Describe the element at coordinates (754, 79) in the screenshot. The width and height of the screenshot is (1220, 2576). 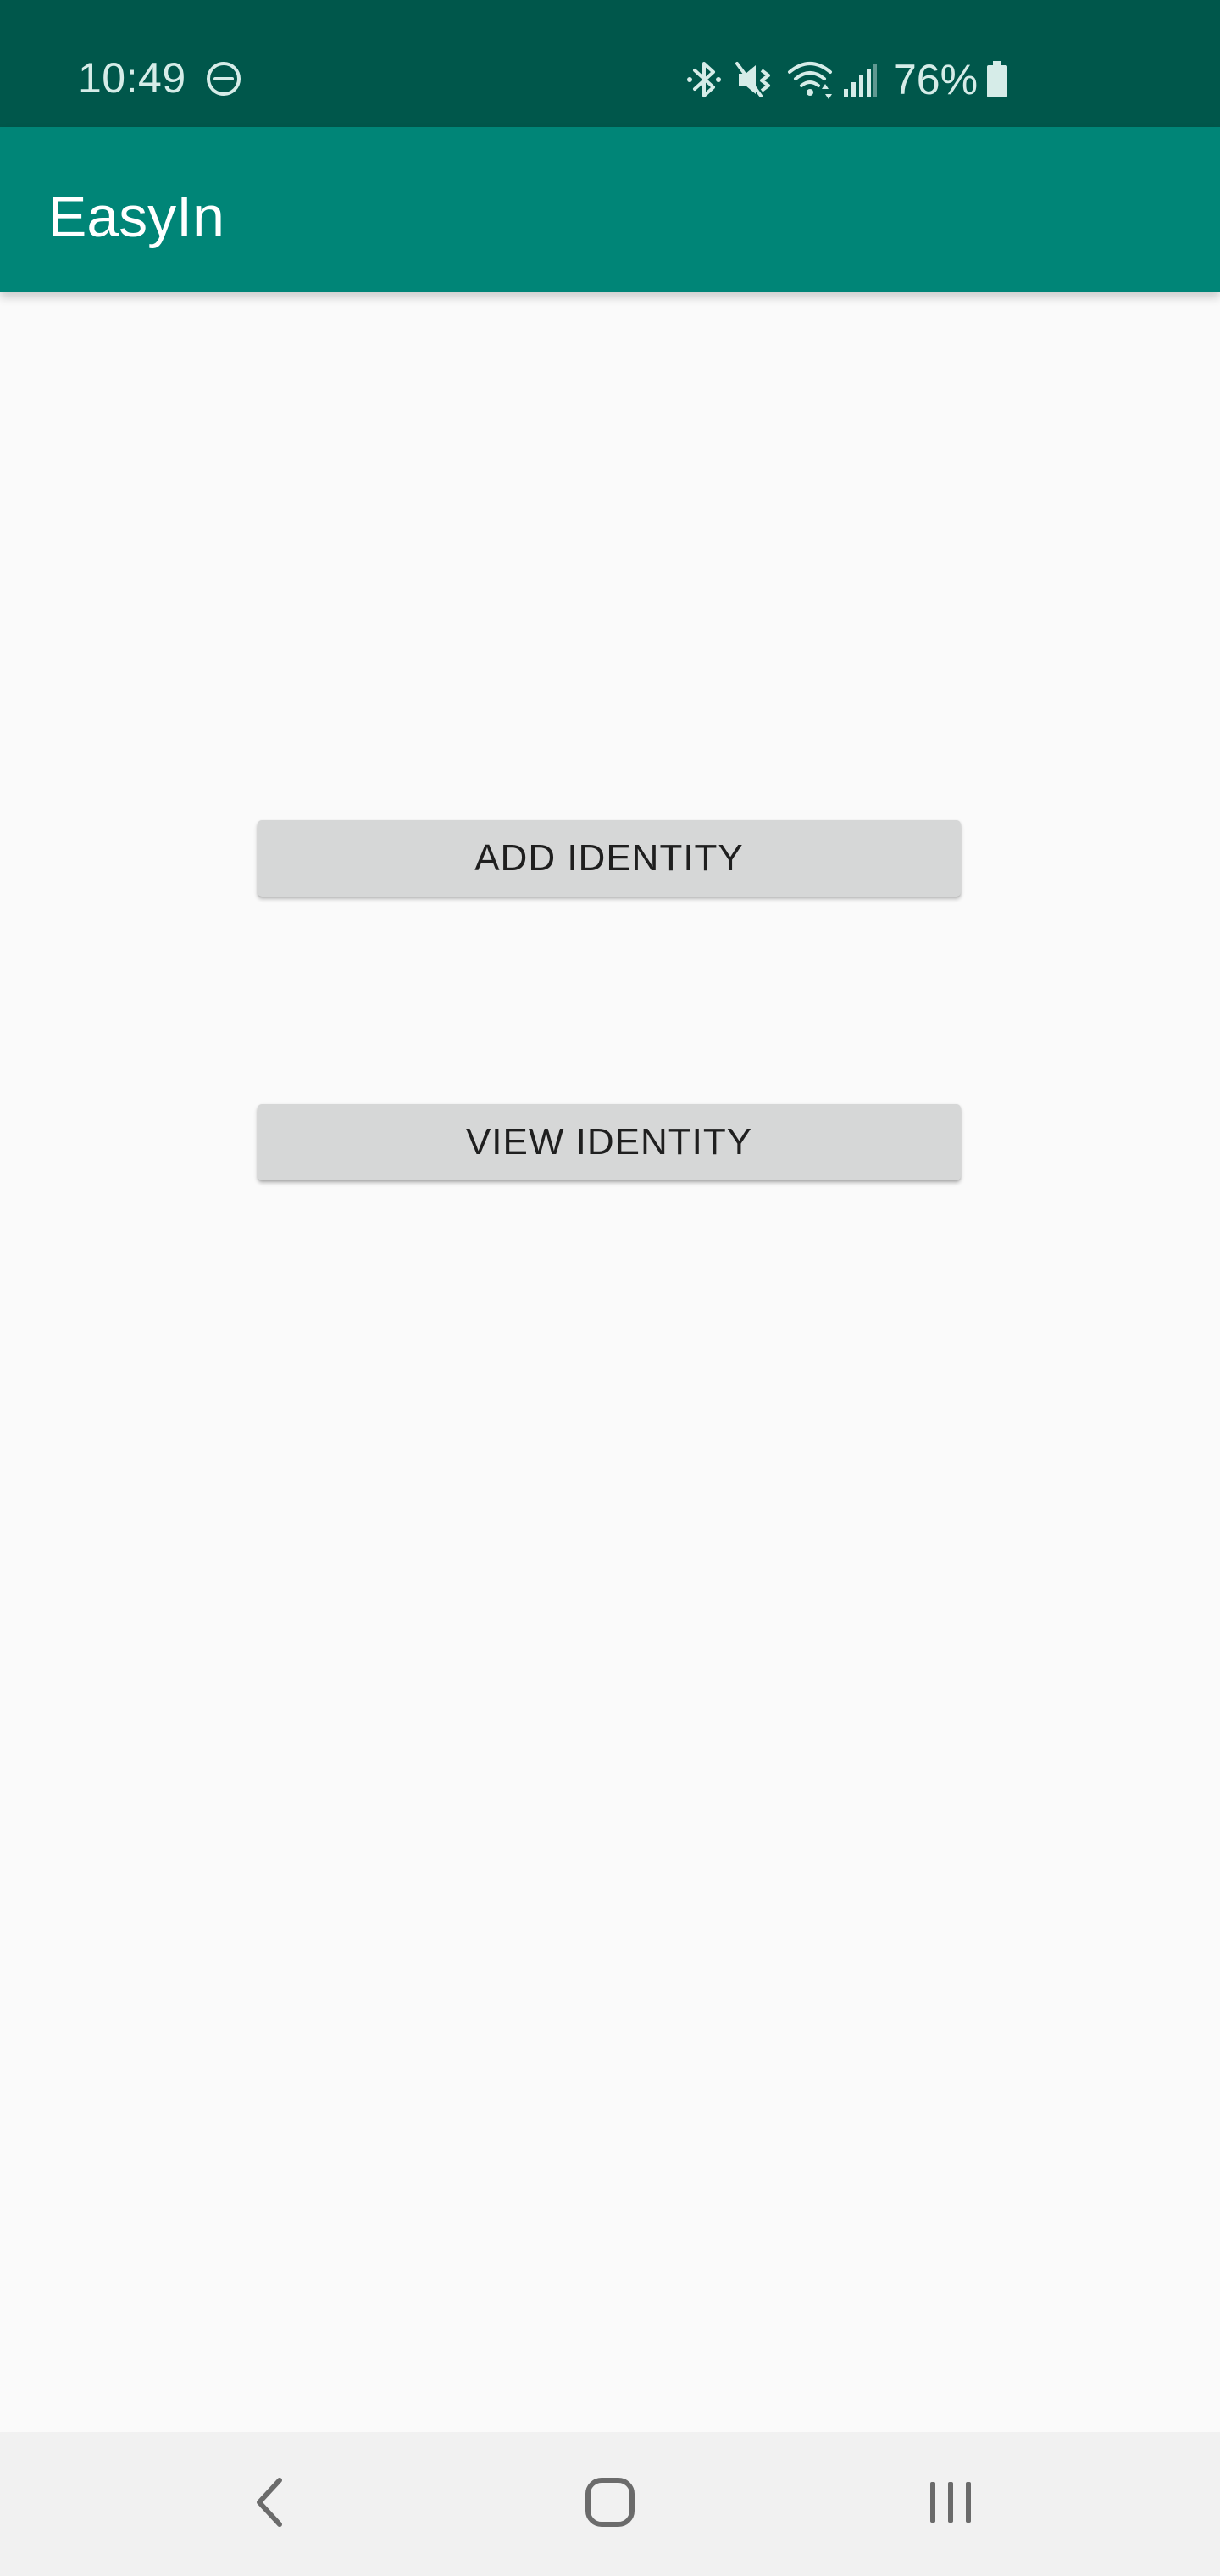
I see `muted-icon` at that location.